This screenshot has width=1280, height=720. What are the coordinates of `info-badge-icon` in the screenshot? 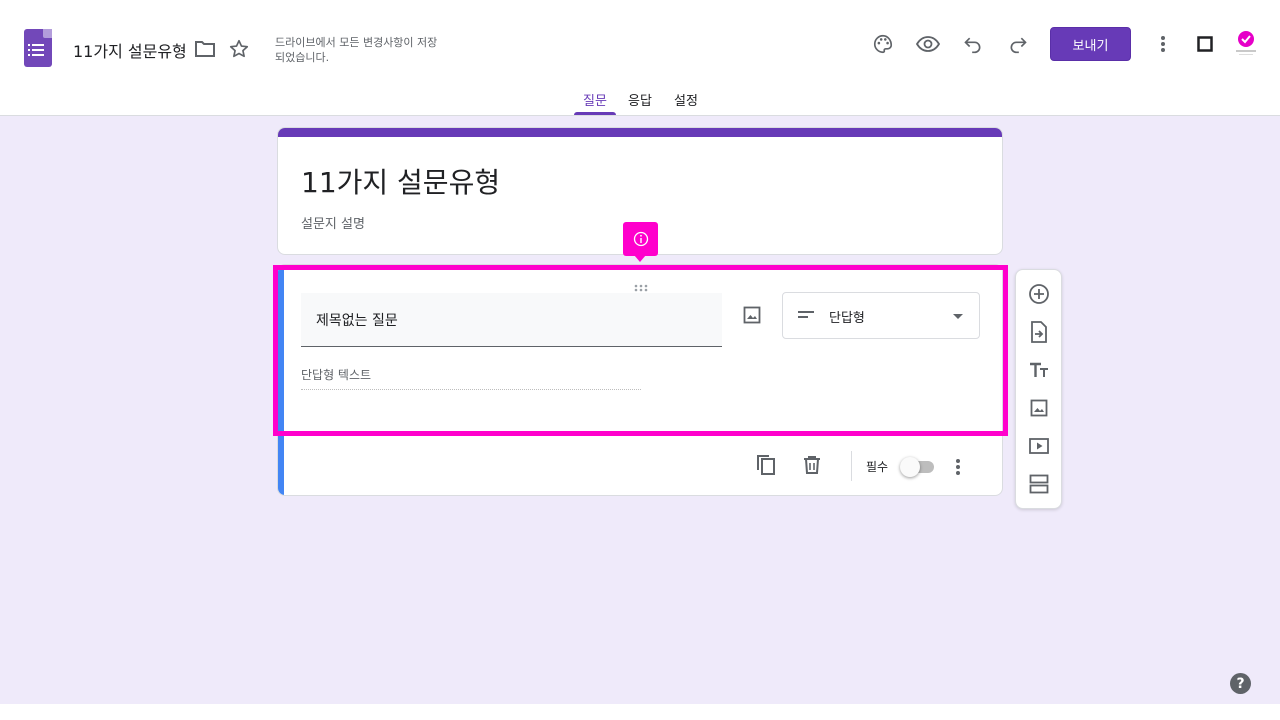 It's located at (640, 242).